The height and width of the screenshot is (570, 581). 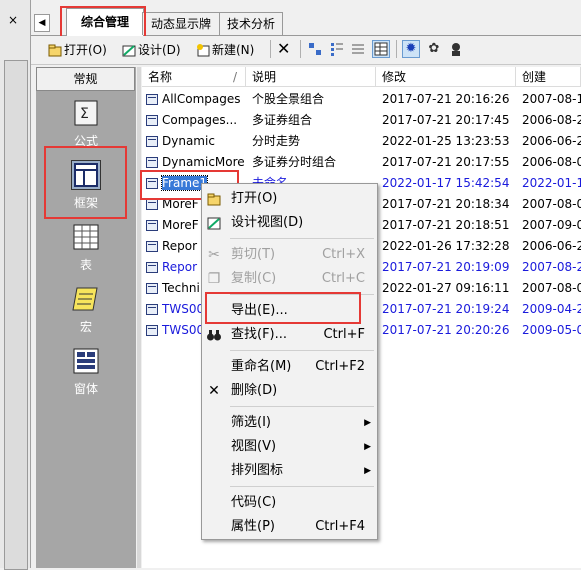 I want to click on svg-text: Σ, so click(x=84, y=114).